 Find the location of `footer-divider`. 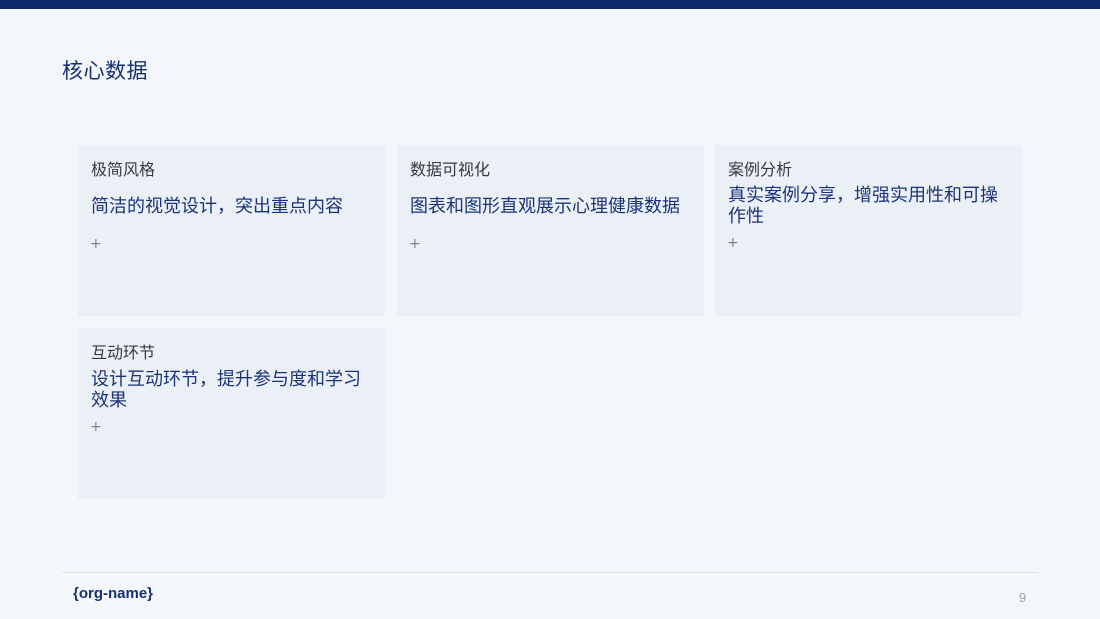

footer-divider is located at coordinates (550, 572).